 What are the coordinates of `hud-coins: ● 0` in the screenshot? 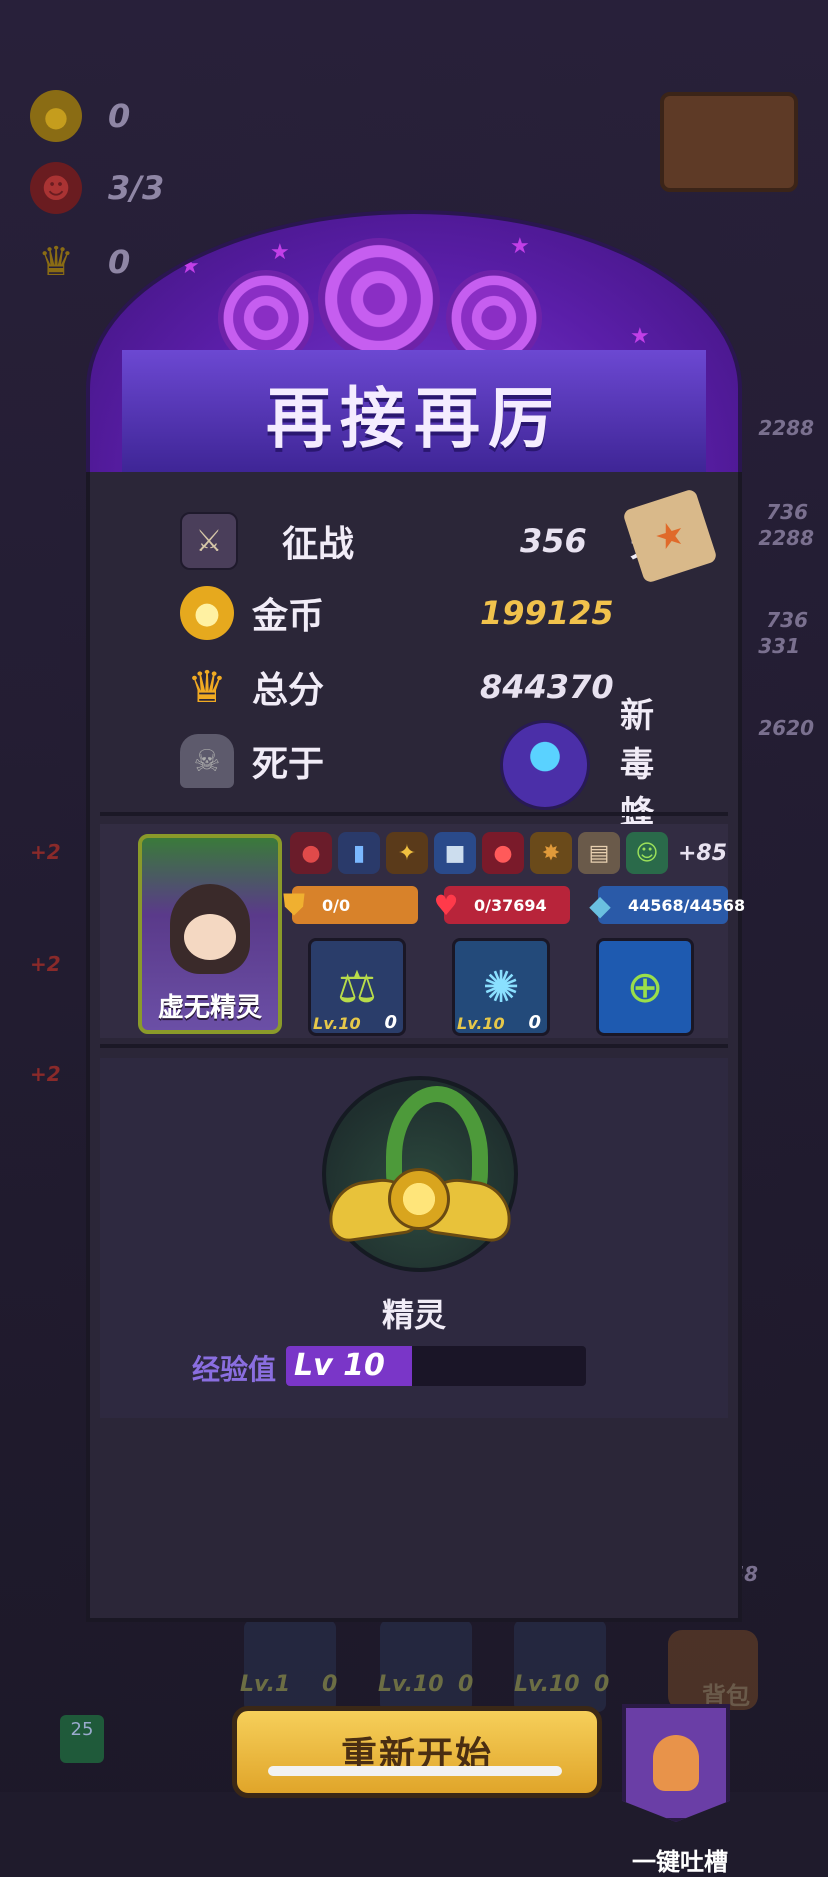 It's located at (80, 116).